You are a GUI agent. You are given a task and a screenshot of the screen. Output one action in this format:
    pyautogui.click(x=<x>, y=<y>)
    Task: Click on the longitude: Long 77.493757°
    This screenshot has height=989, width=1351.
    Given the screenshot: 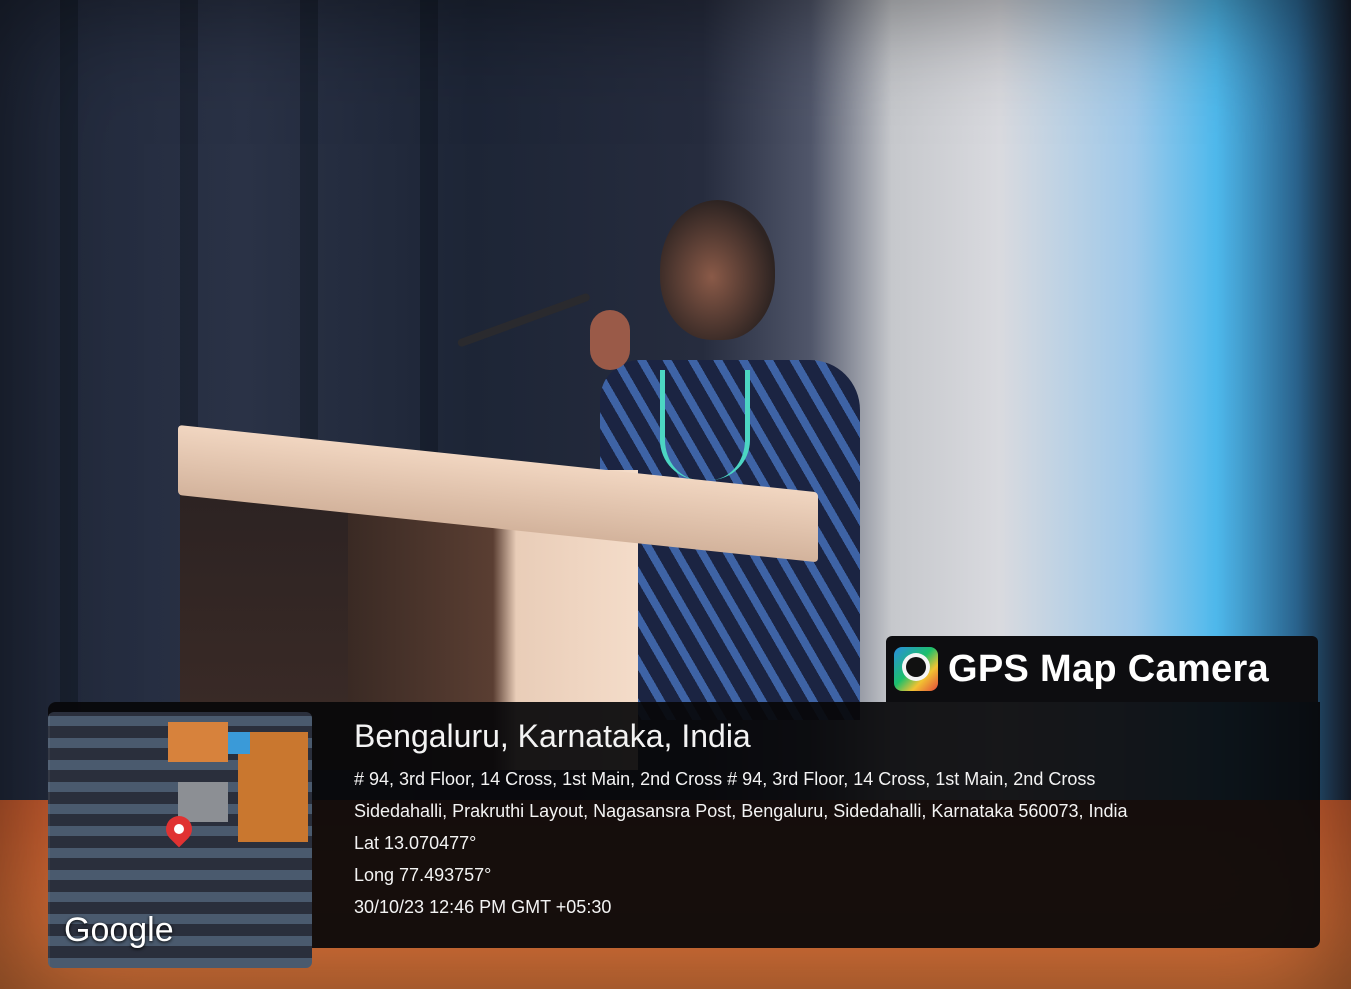 What is the action you would take?
    pyautogui.click(x=423, y=875)
    